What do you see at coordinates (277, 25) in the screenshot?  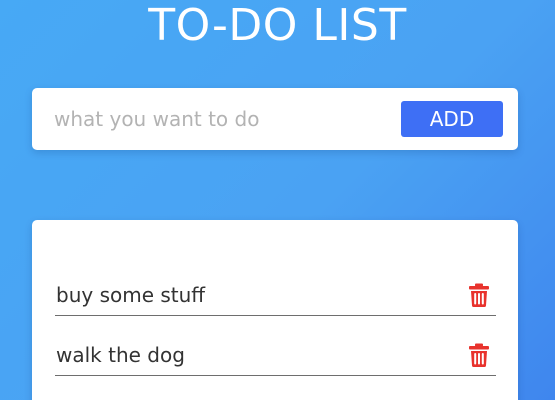 I see `page-title: TO-DO LIST` at bounding box center [277, 25].